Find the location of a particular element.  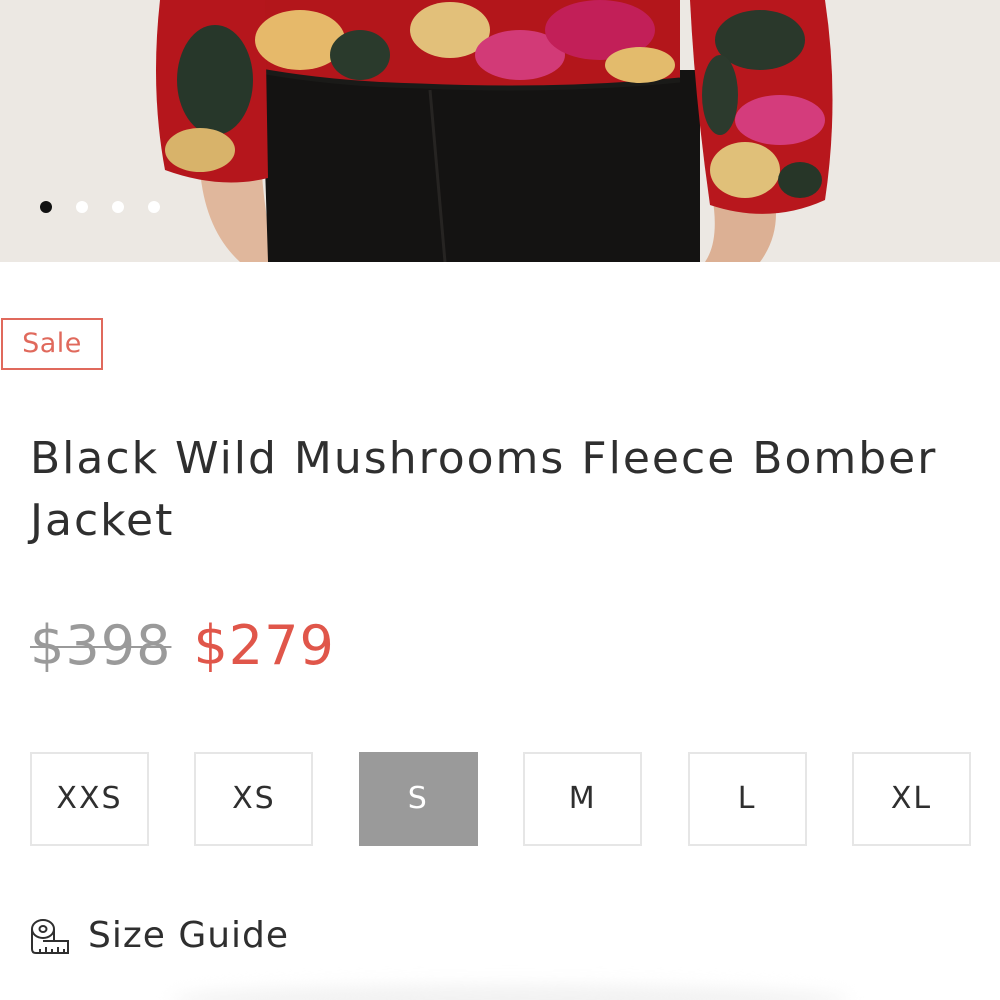

size-option-s: S is located at coordinates (418, 799).